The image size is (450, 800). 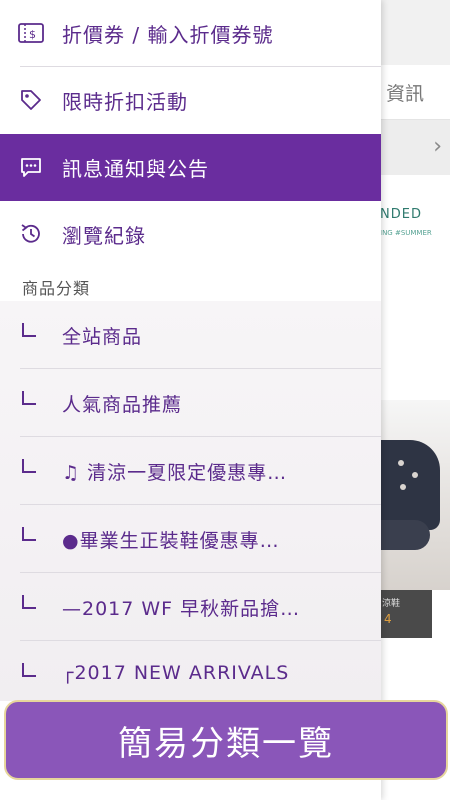 I want to click on banner-title: NDED, so click(x=401, y=214).